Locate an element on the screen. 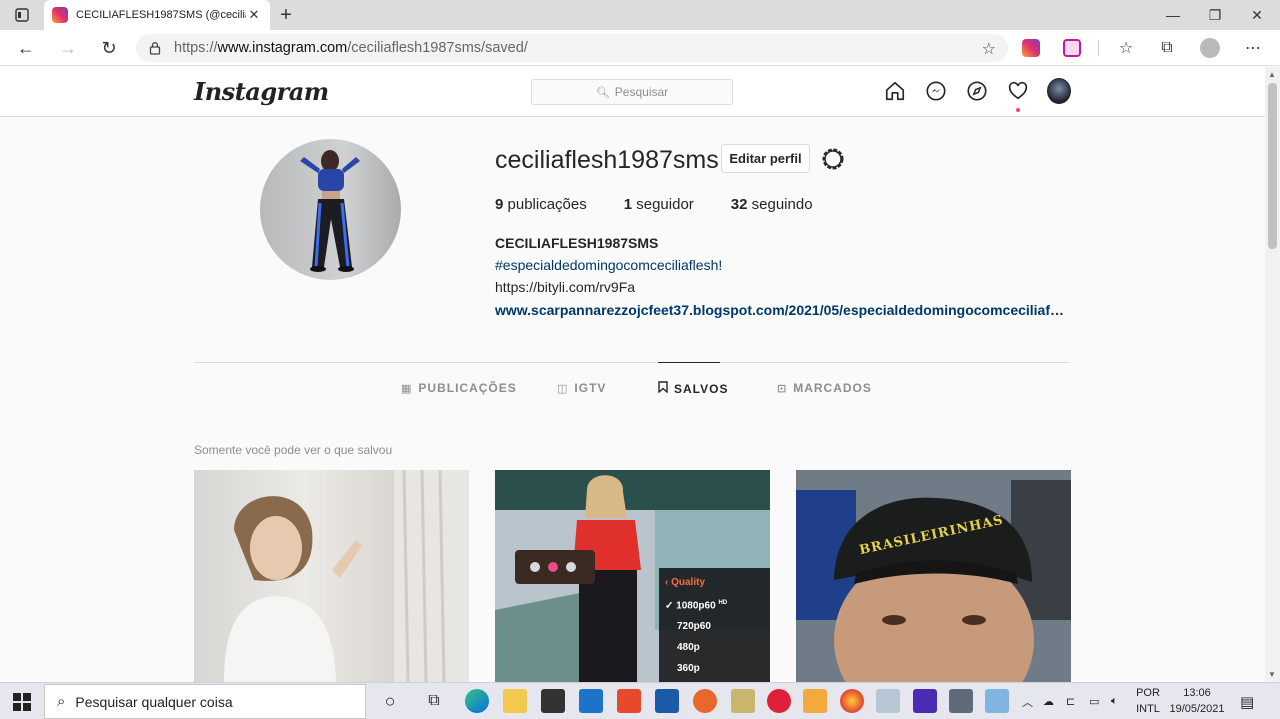 The image size is (1280, 719). saved-post is located at coordinates (331, 576).